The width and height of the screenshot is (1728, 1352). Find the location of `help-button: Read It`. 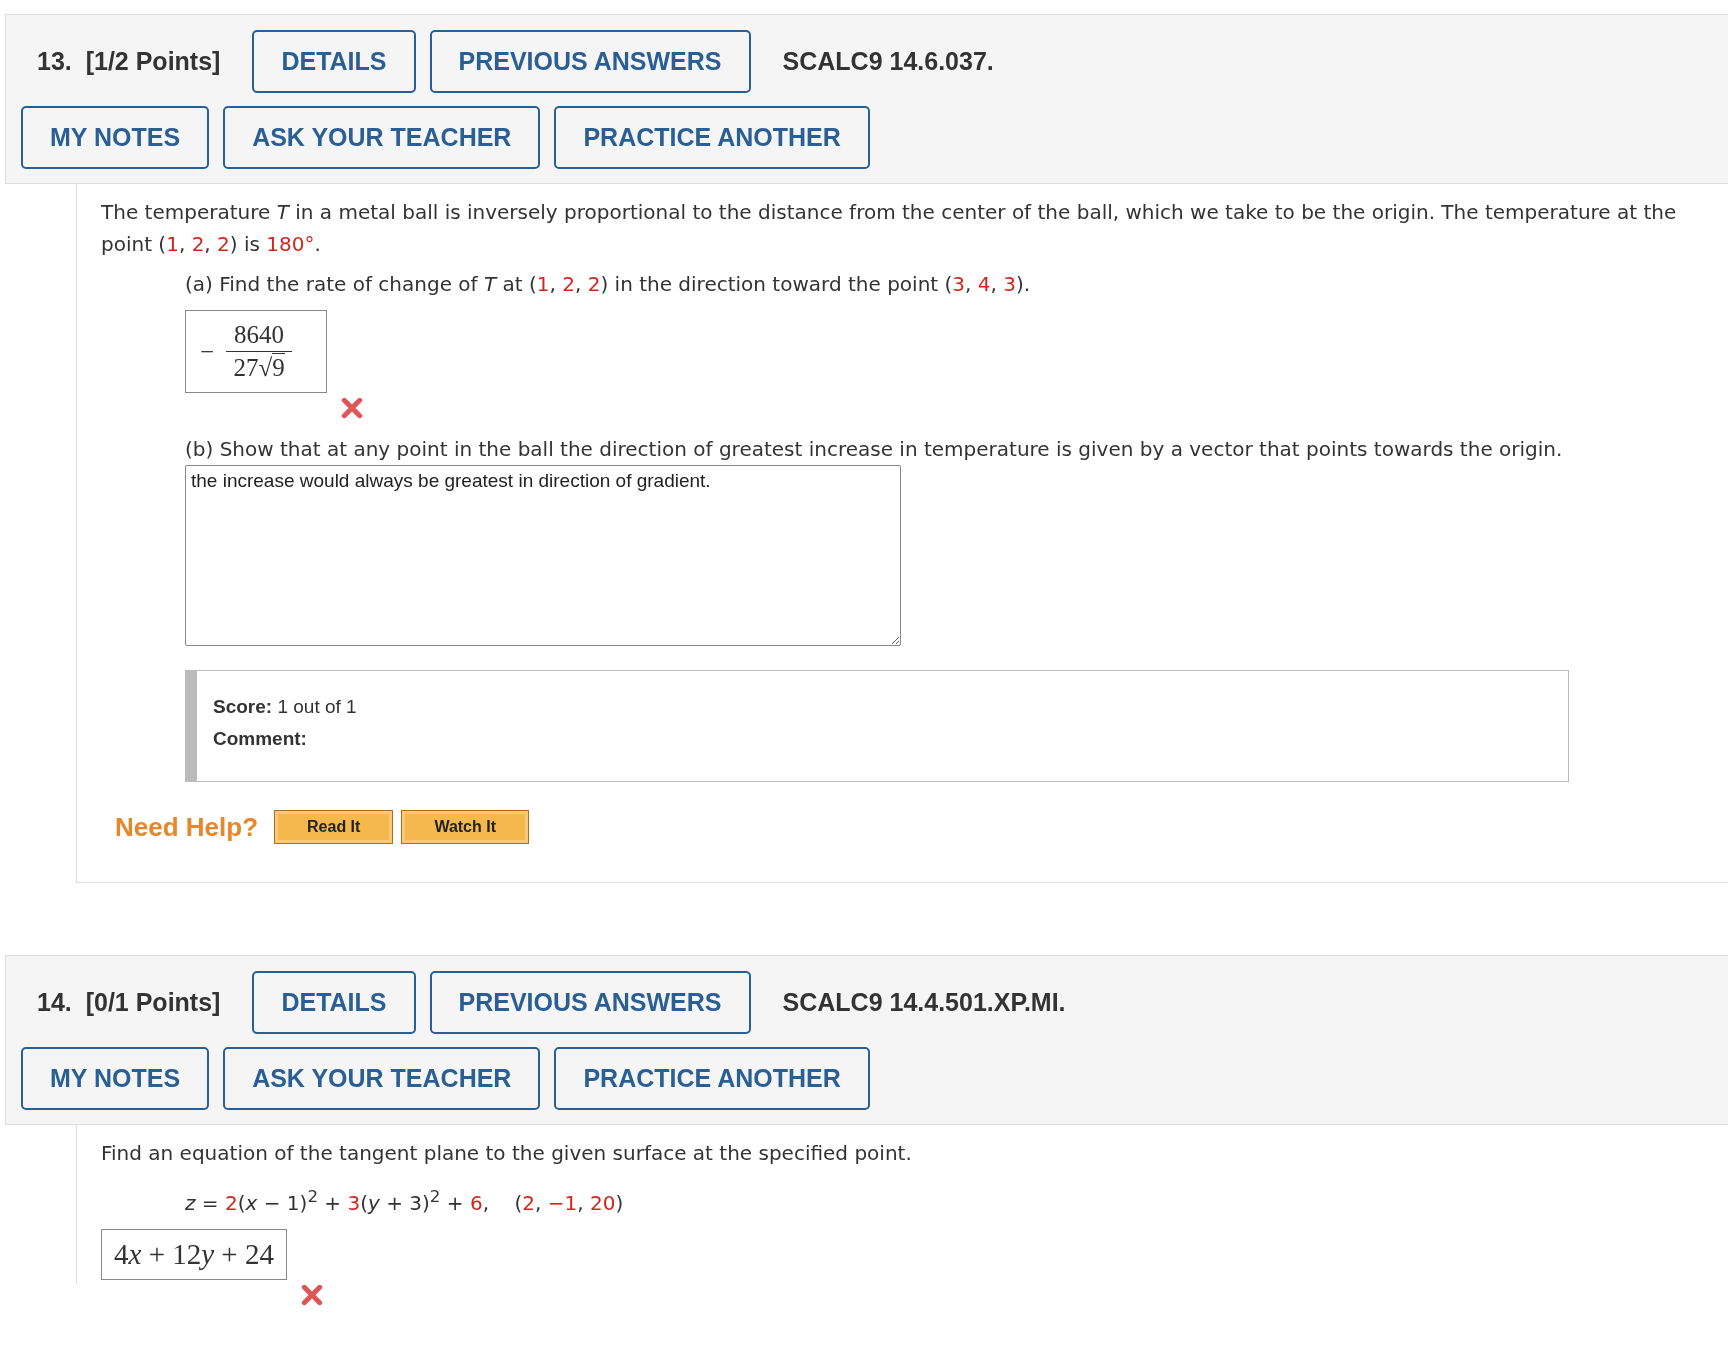

help-button: Read It is located at coordinates (334, 827).